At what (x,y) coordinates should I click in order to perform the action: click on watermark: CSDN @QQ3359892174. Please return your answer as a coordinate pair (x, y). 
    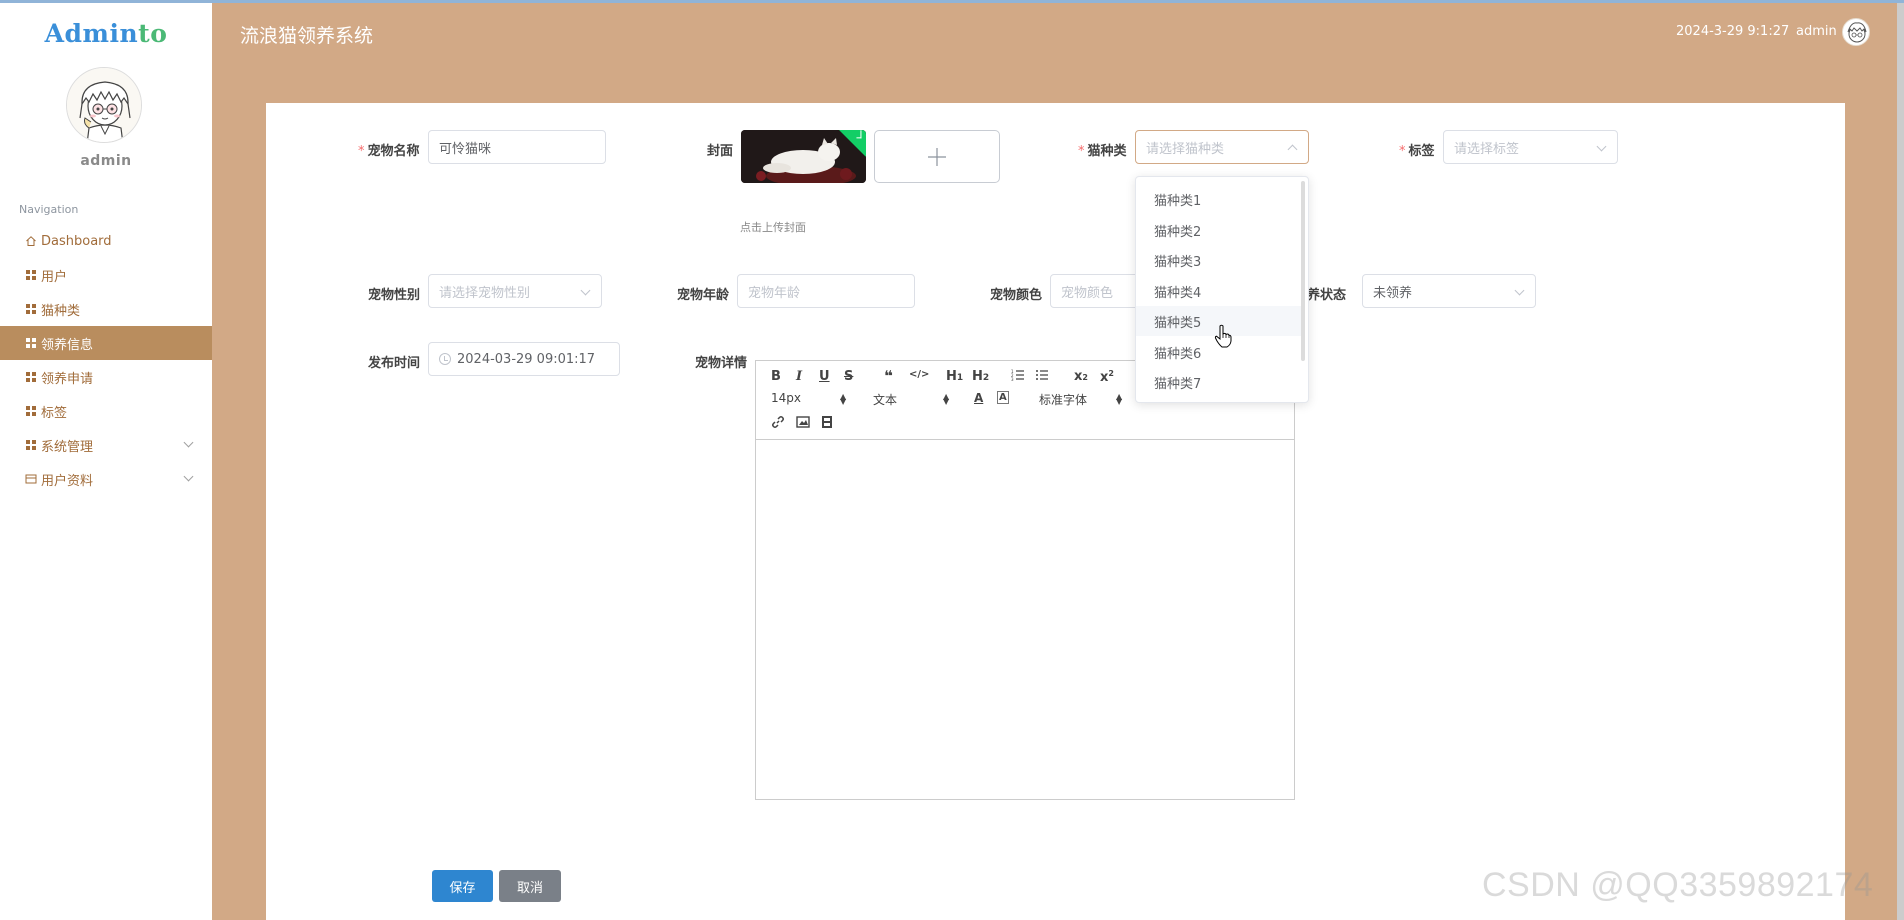
    Looking at the image, I should click on (1678, 885).